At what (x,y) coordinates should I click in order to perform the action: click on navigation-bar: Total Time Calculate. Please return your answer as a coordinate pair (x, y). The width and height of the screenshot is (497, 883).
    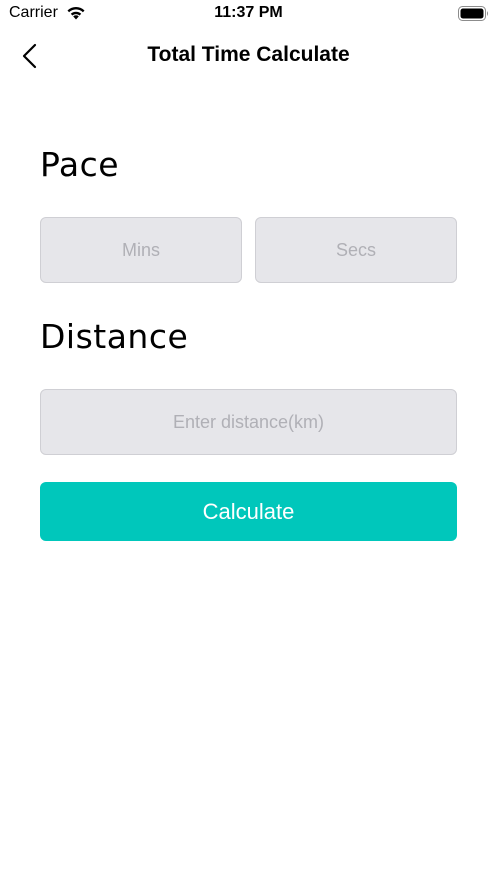
    Looking at the image, I should click on (248, 56).